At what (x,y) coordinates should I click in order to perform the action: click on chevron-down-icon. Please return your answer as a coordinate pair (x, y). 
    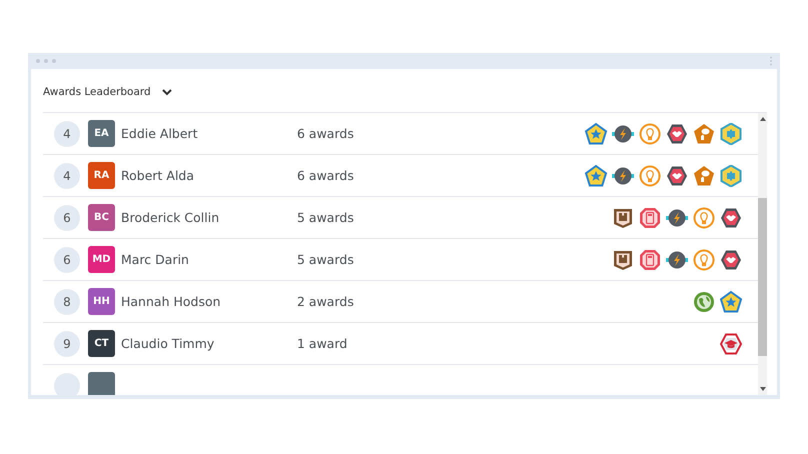
    Looking at the image, I should click on (166, 92).